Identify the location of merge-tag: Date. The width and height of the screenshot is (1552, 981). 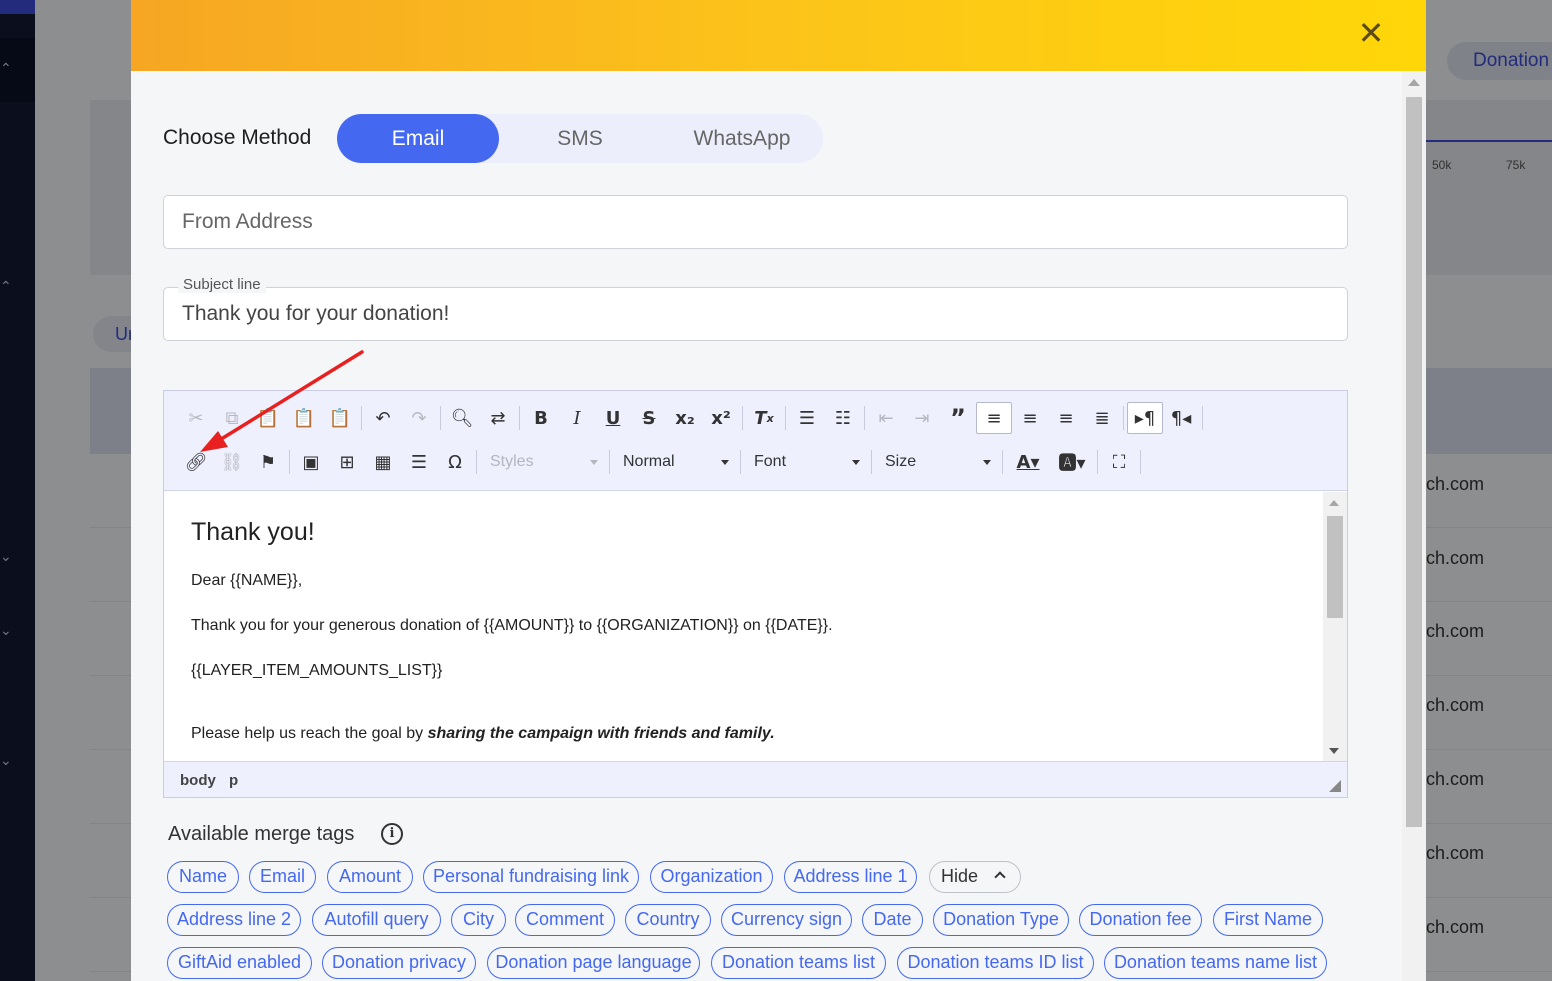
(892, 920).